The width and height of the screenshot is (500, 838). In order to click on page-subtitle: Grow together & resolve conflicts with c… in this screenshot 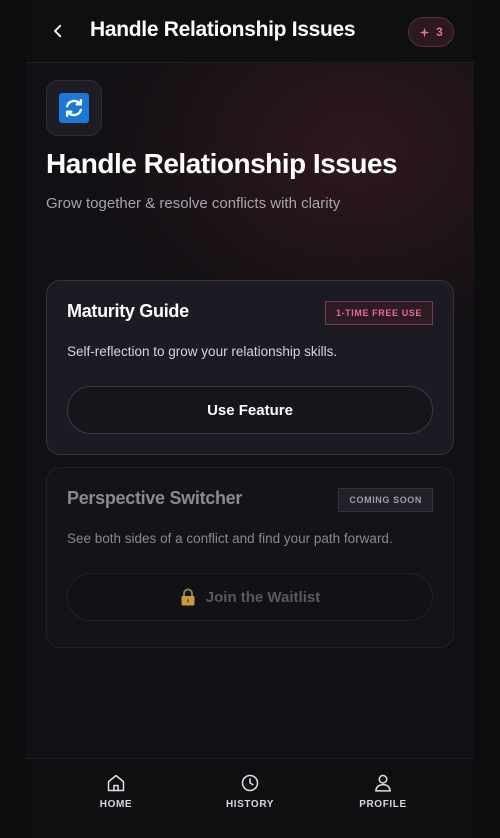, I will do `click(193, 203)`.